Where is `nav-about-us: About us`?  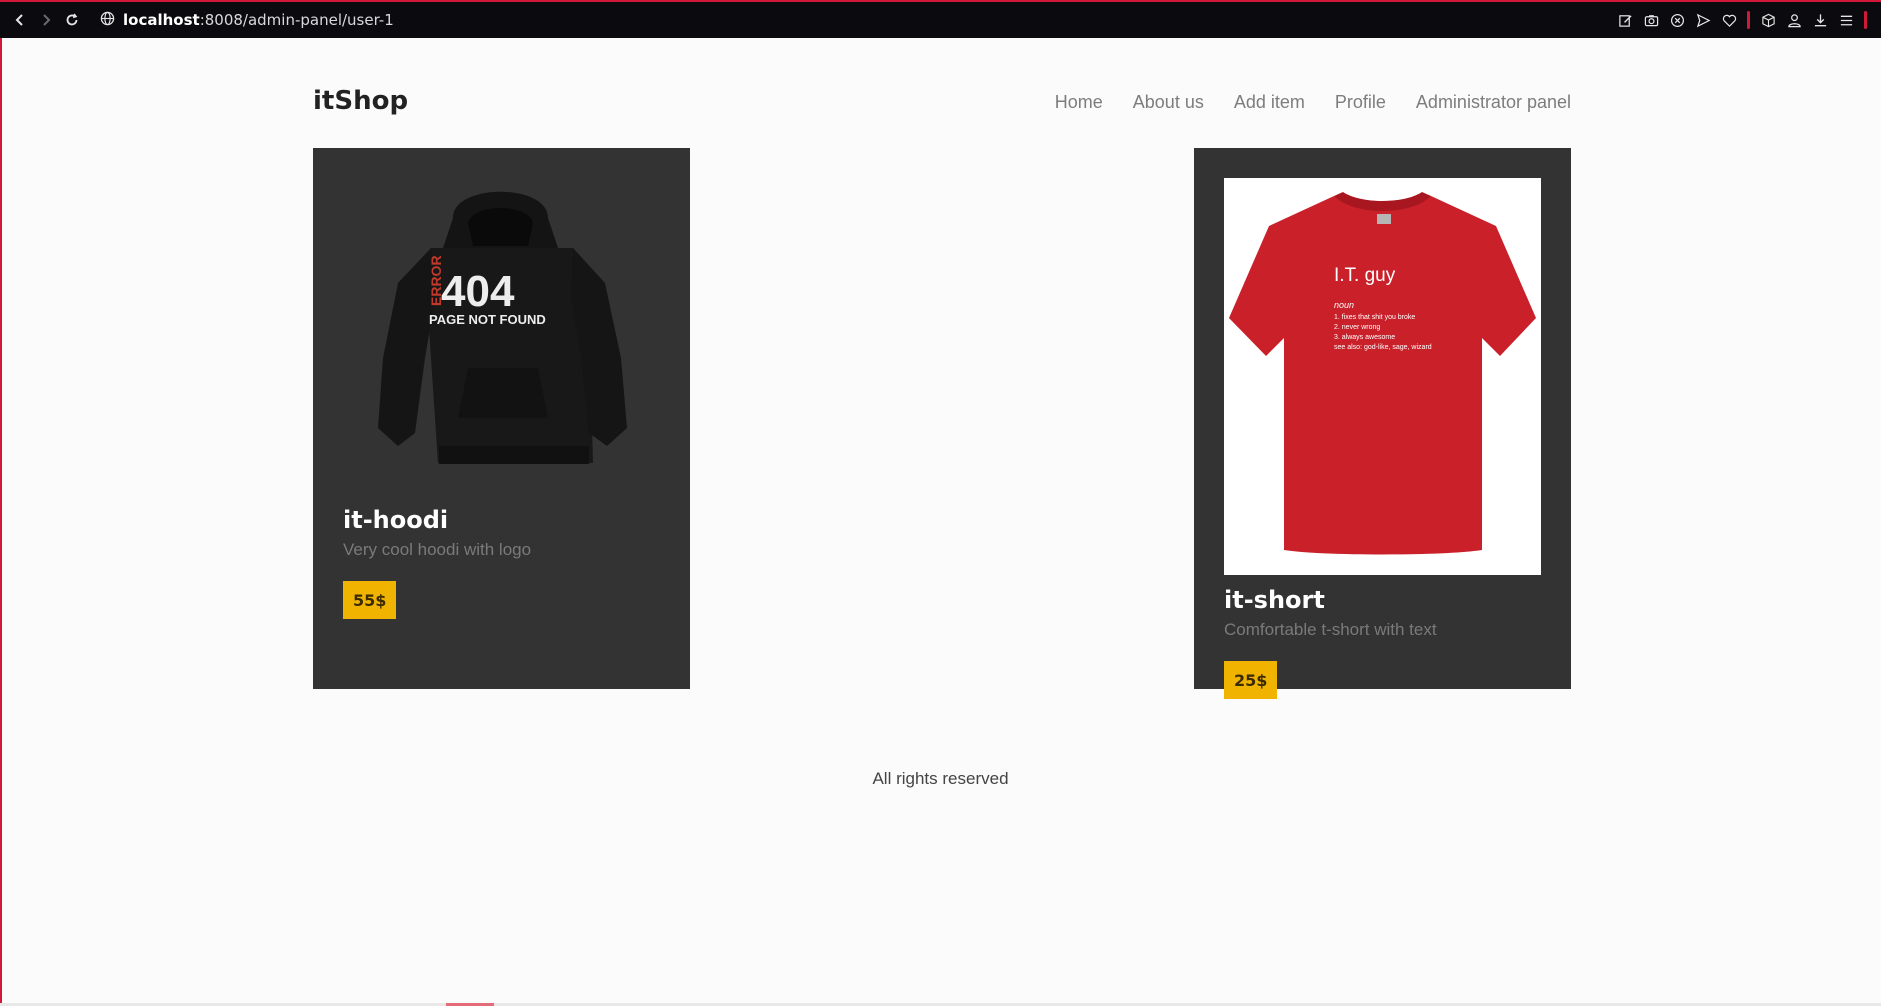
nav-about-us: About us is located at coordinates (1168, 102).